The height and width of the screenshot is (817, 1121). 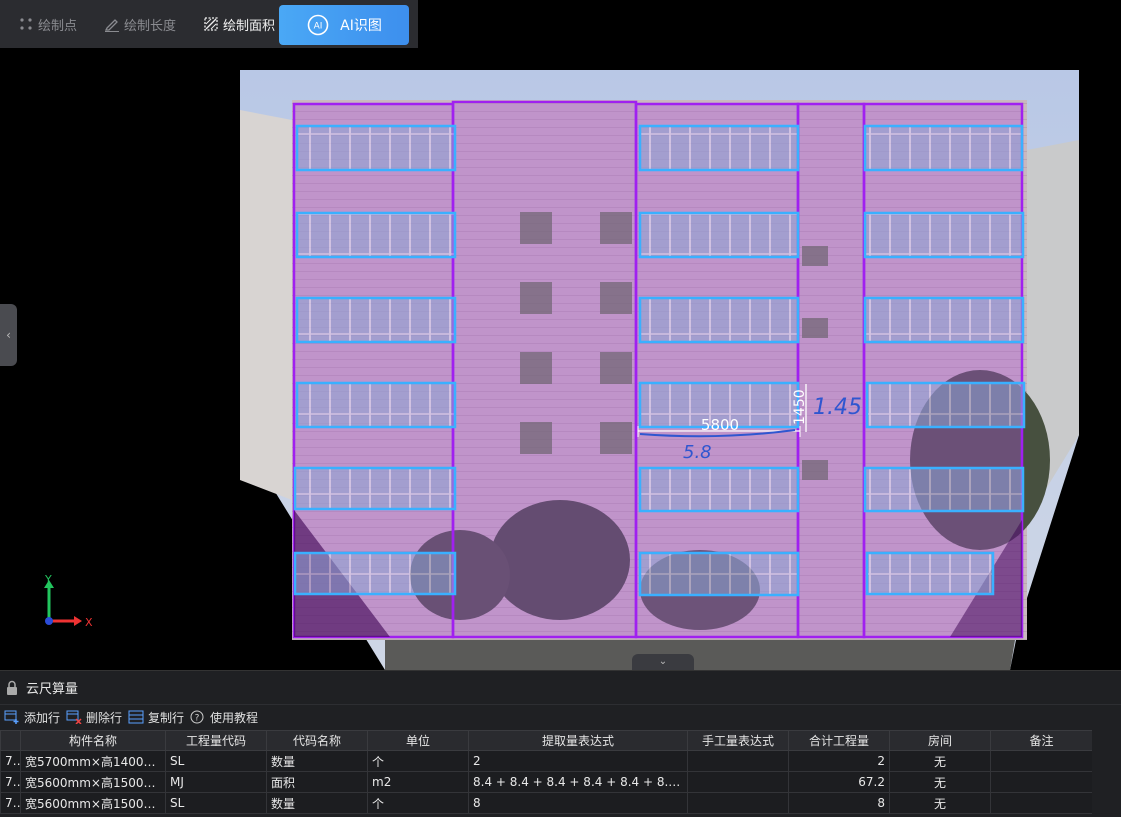 What do you see at coordinates (578, 761) in the screenshot?
I see `expression-cell: 2` at bounding box center [578, 761].